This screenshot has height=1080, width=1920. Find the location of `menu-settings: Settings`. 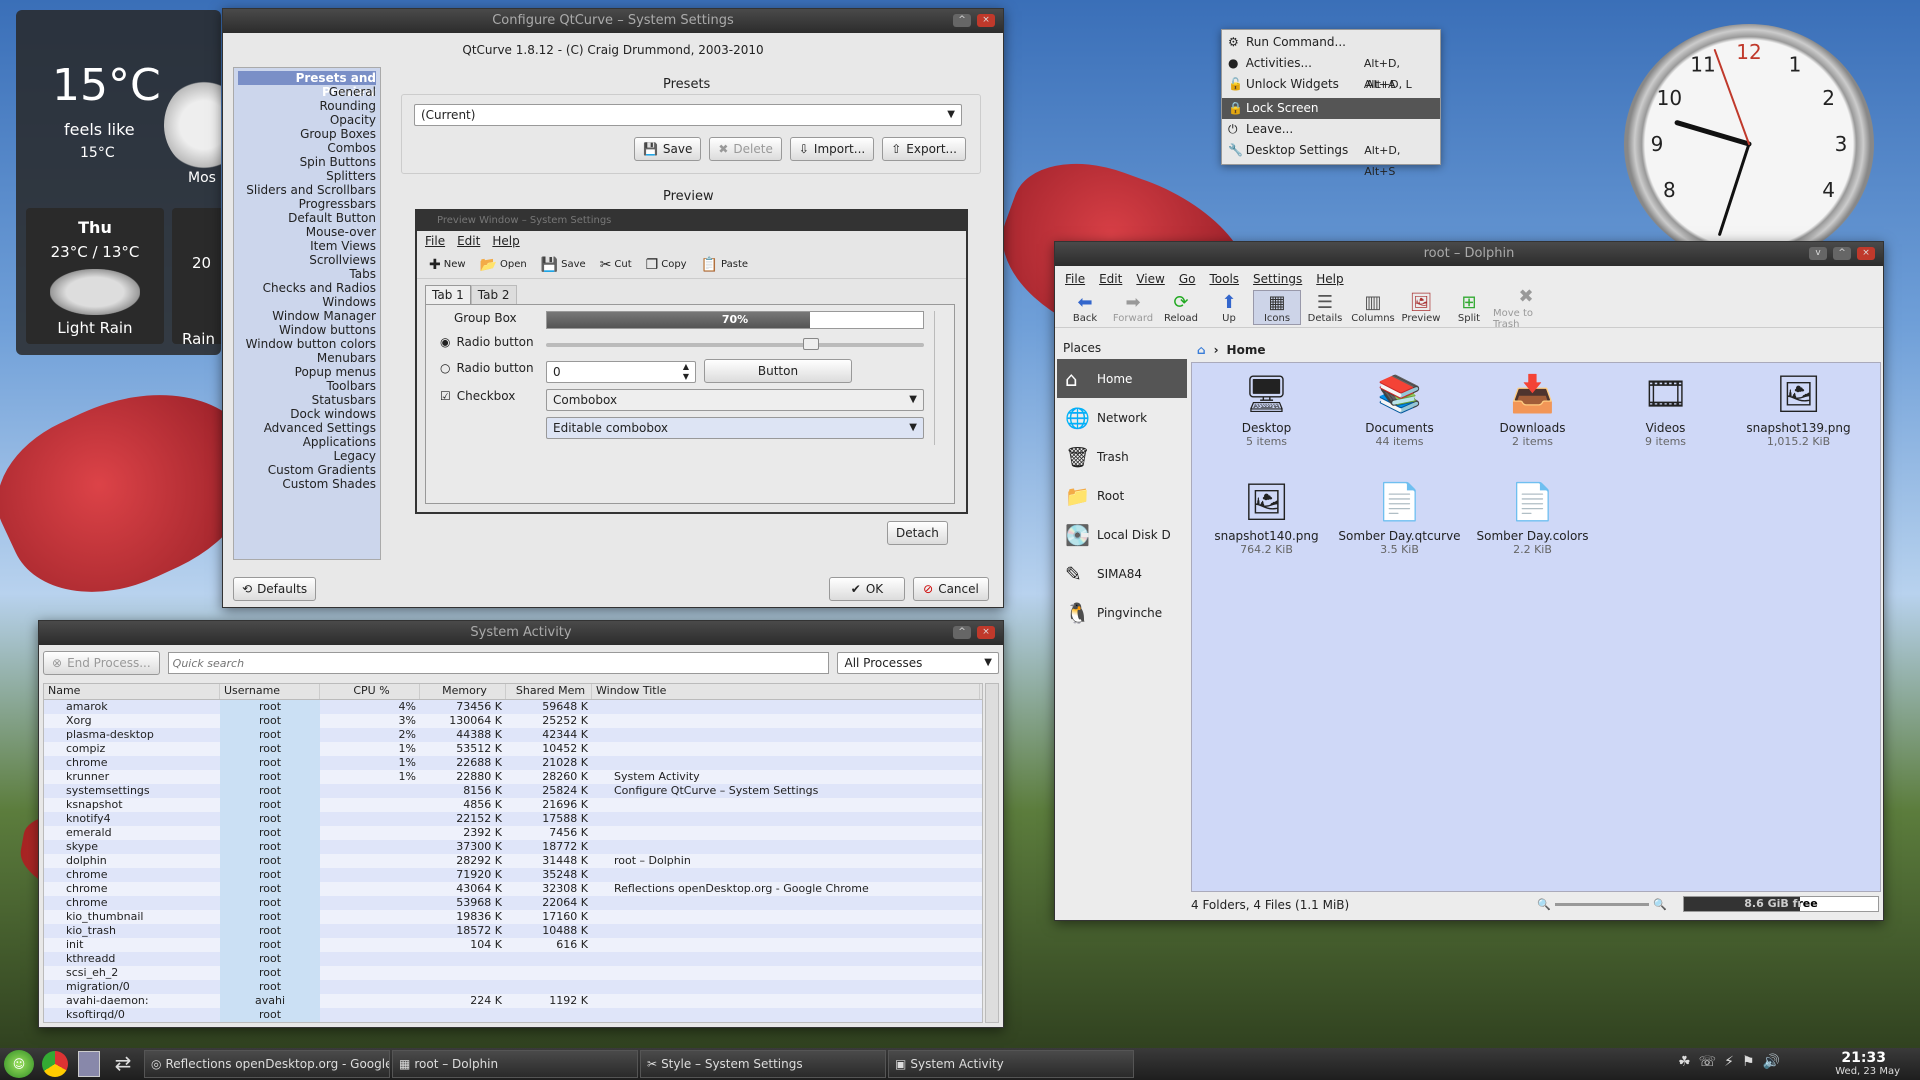

menu-settings: Settings is located at coordinates (1277, 279).